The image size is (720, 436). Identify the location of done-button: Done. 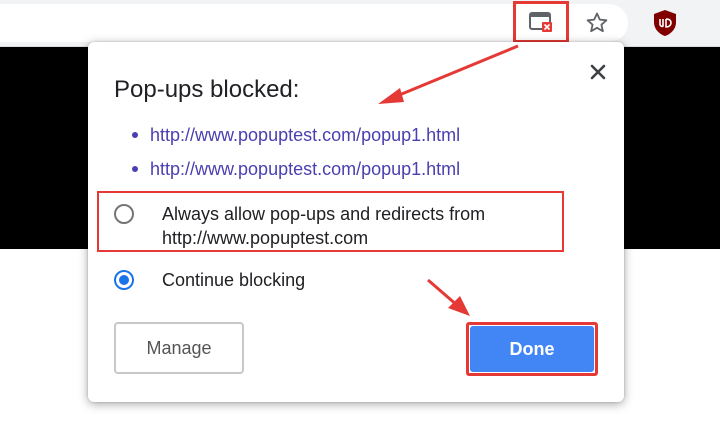
(532, 349).